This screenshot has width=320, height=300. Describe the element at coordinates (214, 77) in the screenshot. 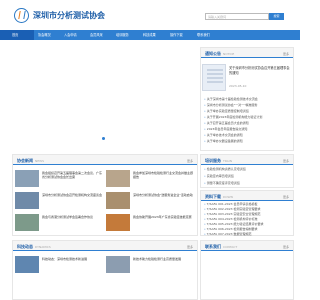

I see `notice-thumbnail` at that location.